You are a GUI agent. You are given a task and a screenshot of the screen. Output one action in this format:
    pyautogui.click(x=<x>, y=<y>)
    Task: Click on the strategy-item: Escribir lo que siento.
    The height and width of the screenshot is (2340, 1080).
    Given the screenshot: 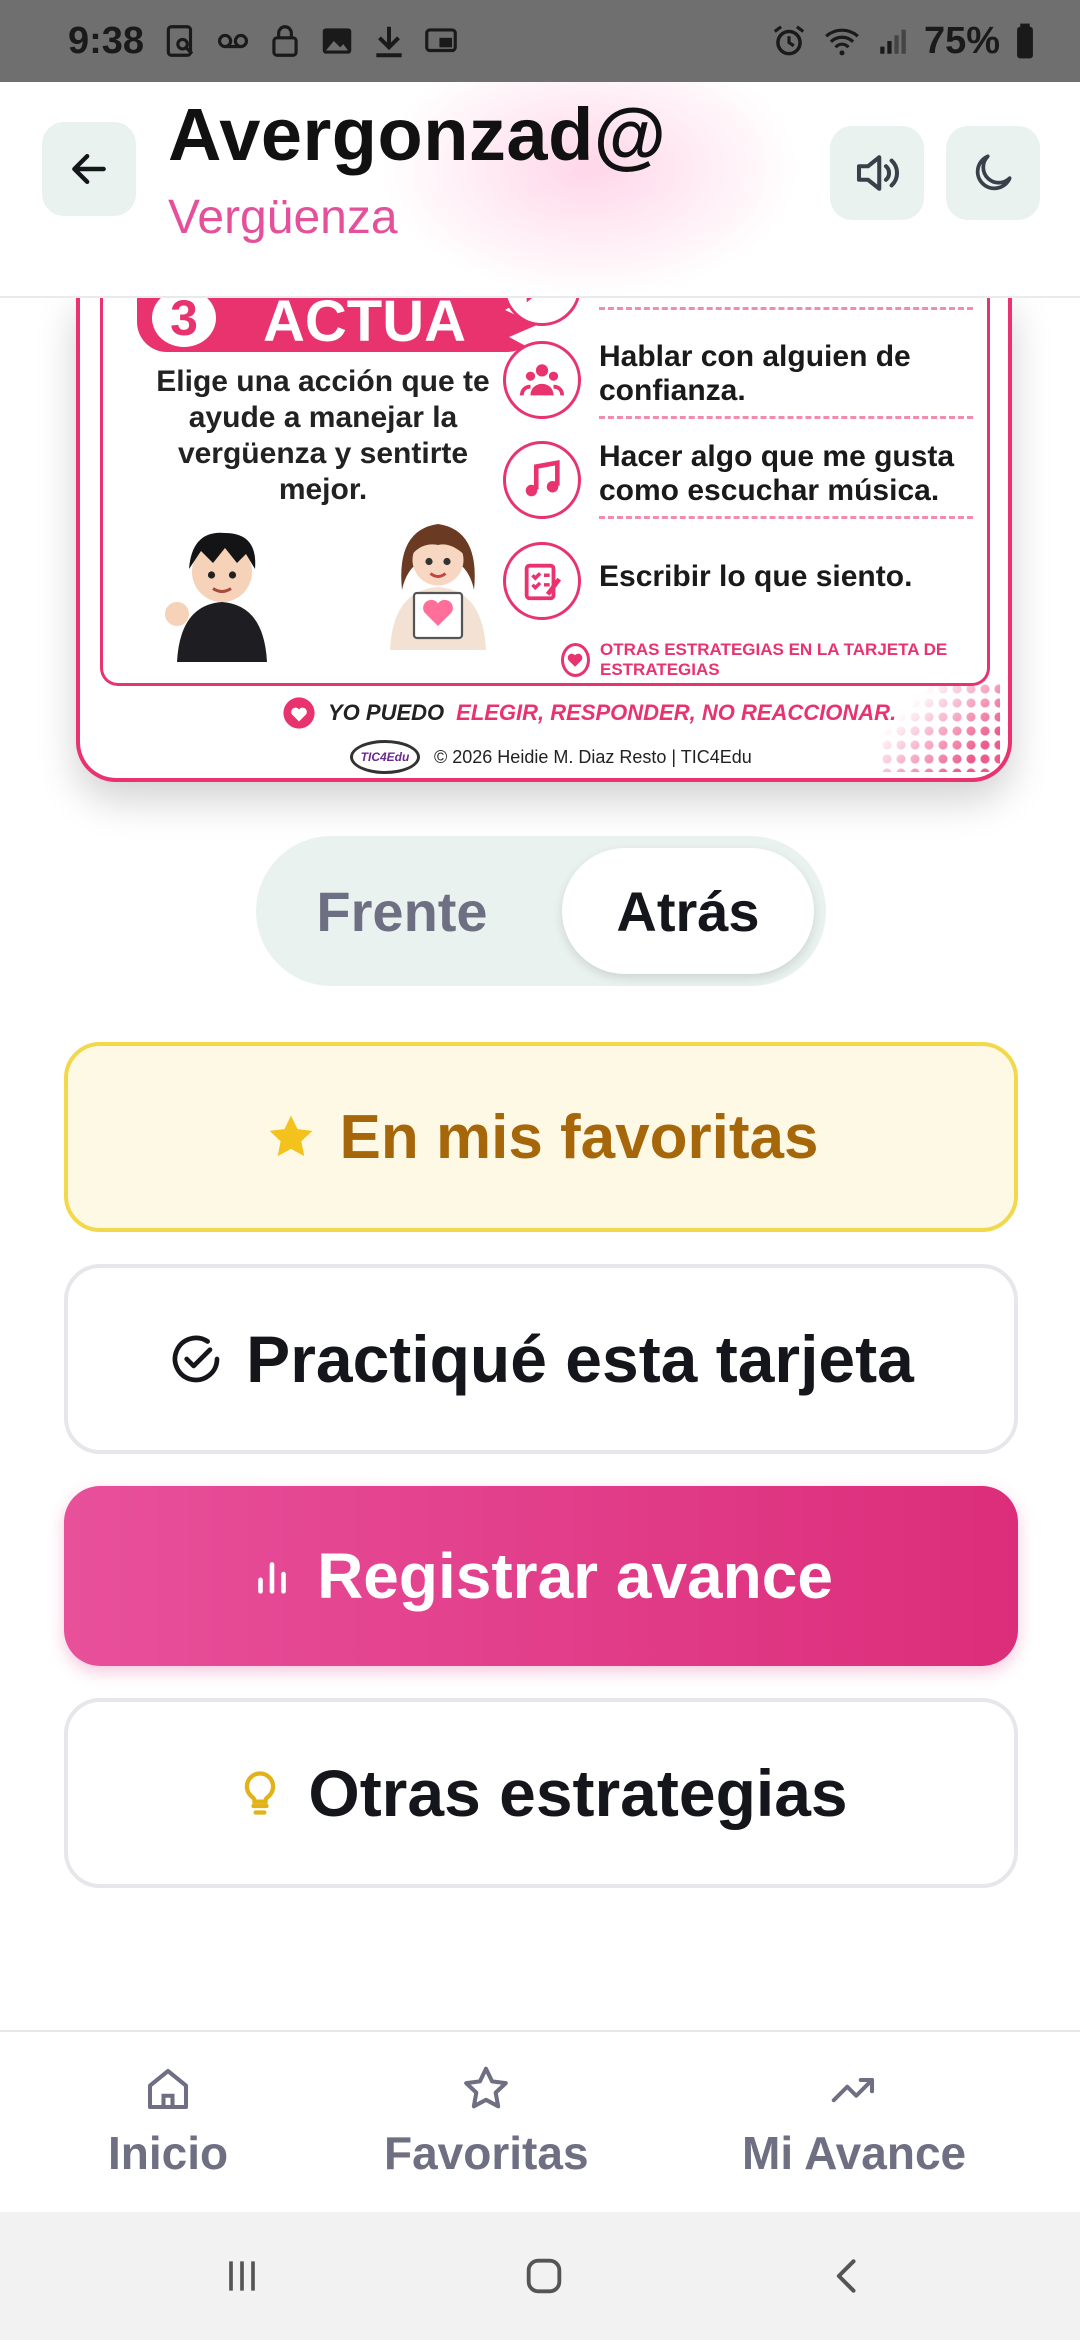 What is the action you would take?
    pyautogui.click(x=738, y=581)
    